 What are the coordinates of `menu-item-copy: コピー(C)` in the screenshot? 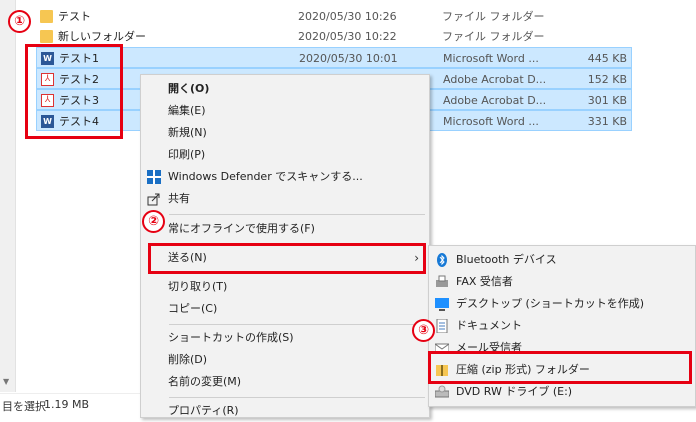 It's located at (285, 309).